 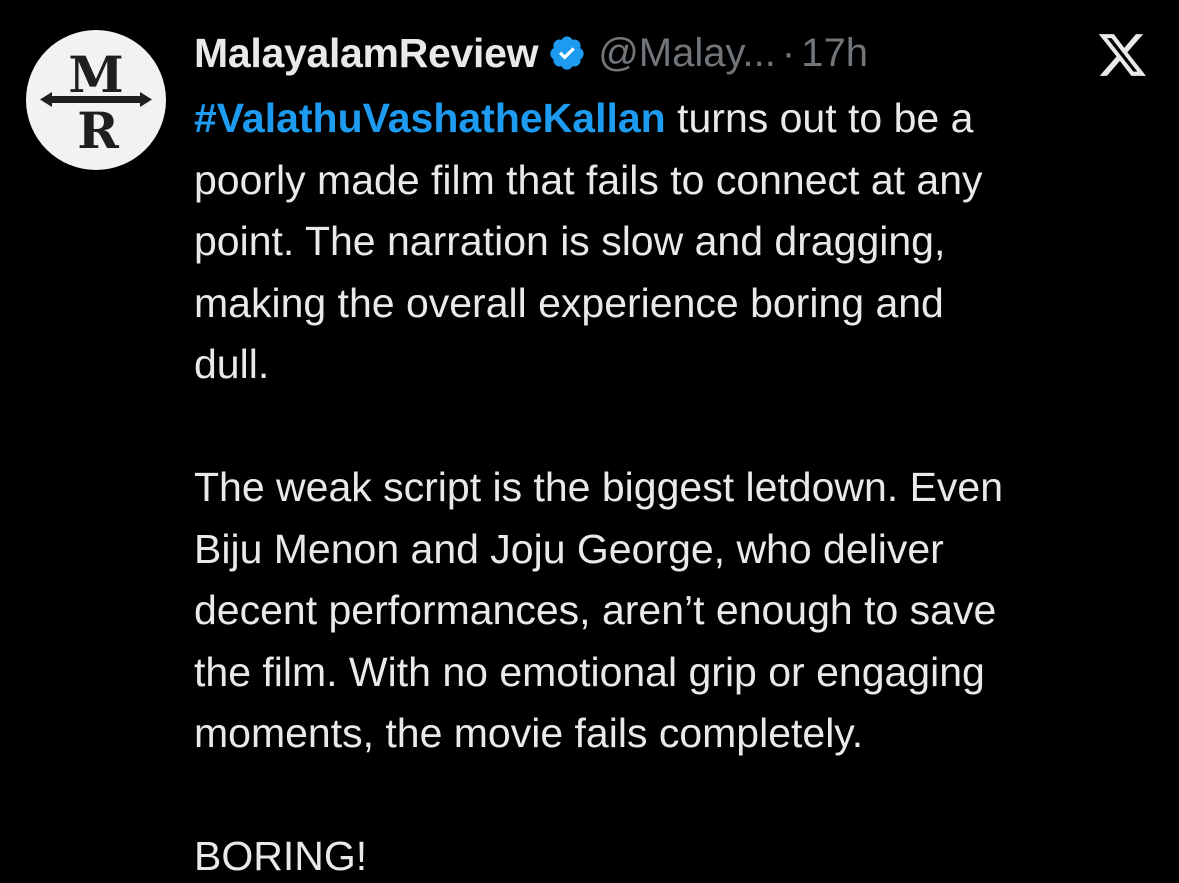 I want to click on tweet-line-text: turns out to be a, so click(x=819, y=118).